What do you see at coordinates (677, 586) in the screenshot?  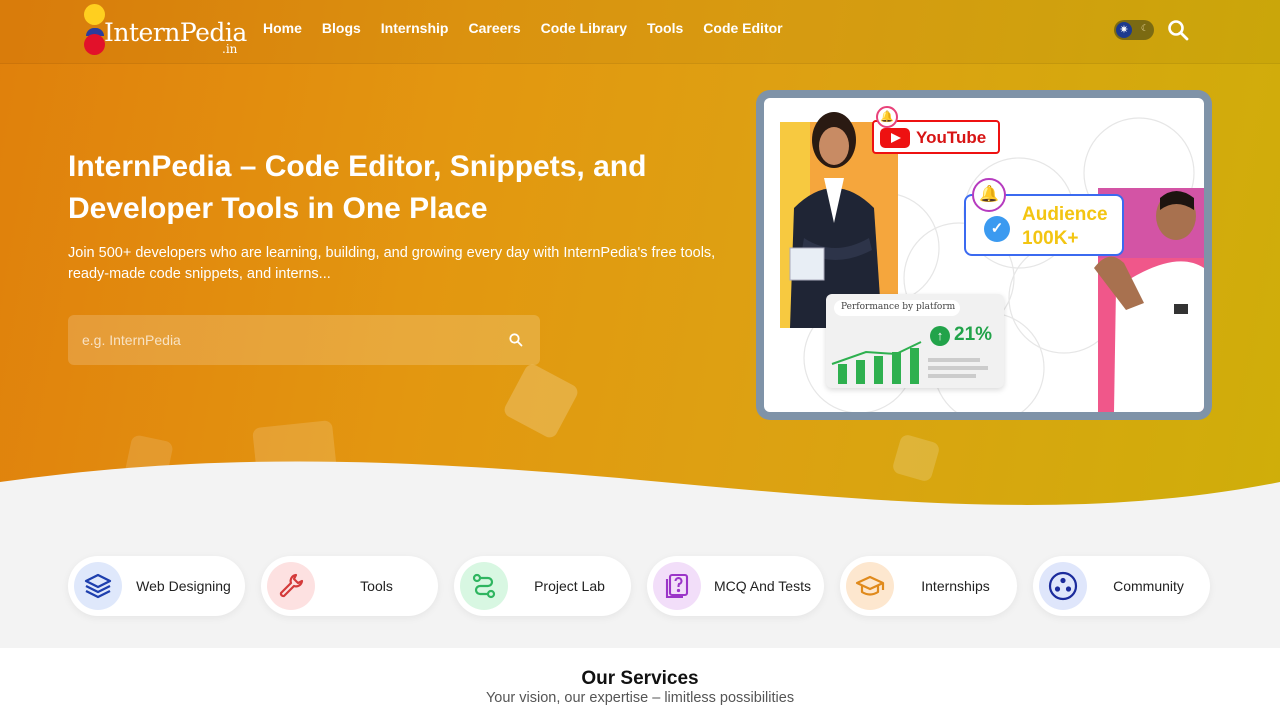 I see `question-file-icon` at bounding box center [677, 586].